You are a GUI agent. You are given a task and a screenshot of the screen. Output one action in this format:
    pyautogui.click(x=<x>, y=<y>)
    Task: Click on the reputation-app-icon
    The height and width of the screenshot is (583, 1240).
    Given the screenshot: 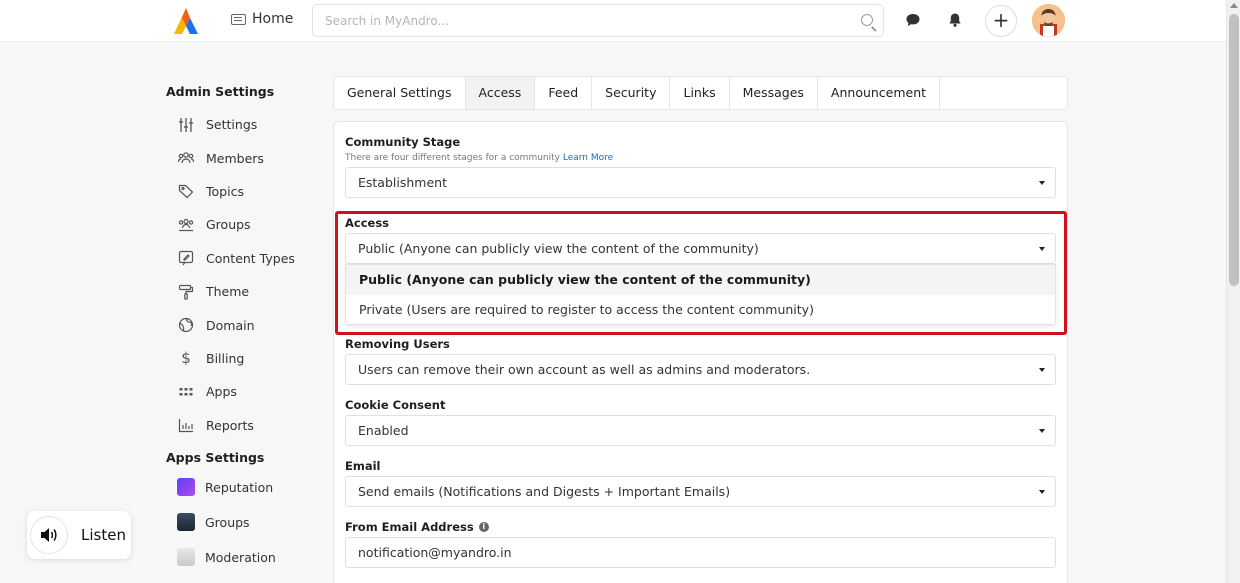 What is the action you would take?
    pyautogui.click(x=186, y=487)
    